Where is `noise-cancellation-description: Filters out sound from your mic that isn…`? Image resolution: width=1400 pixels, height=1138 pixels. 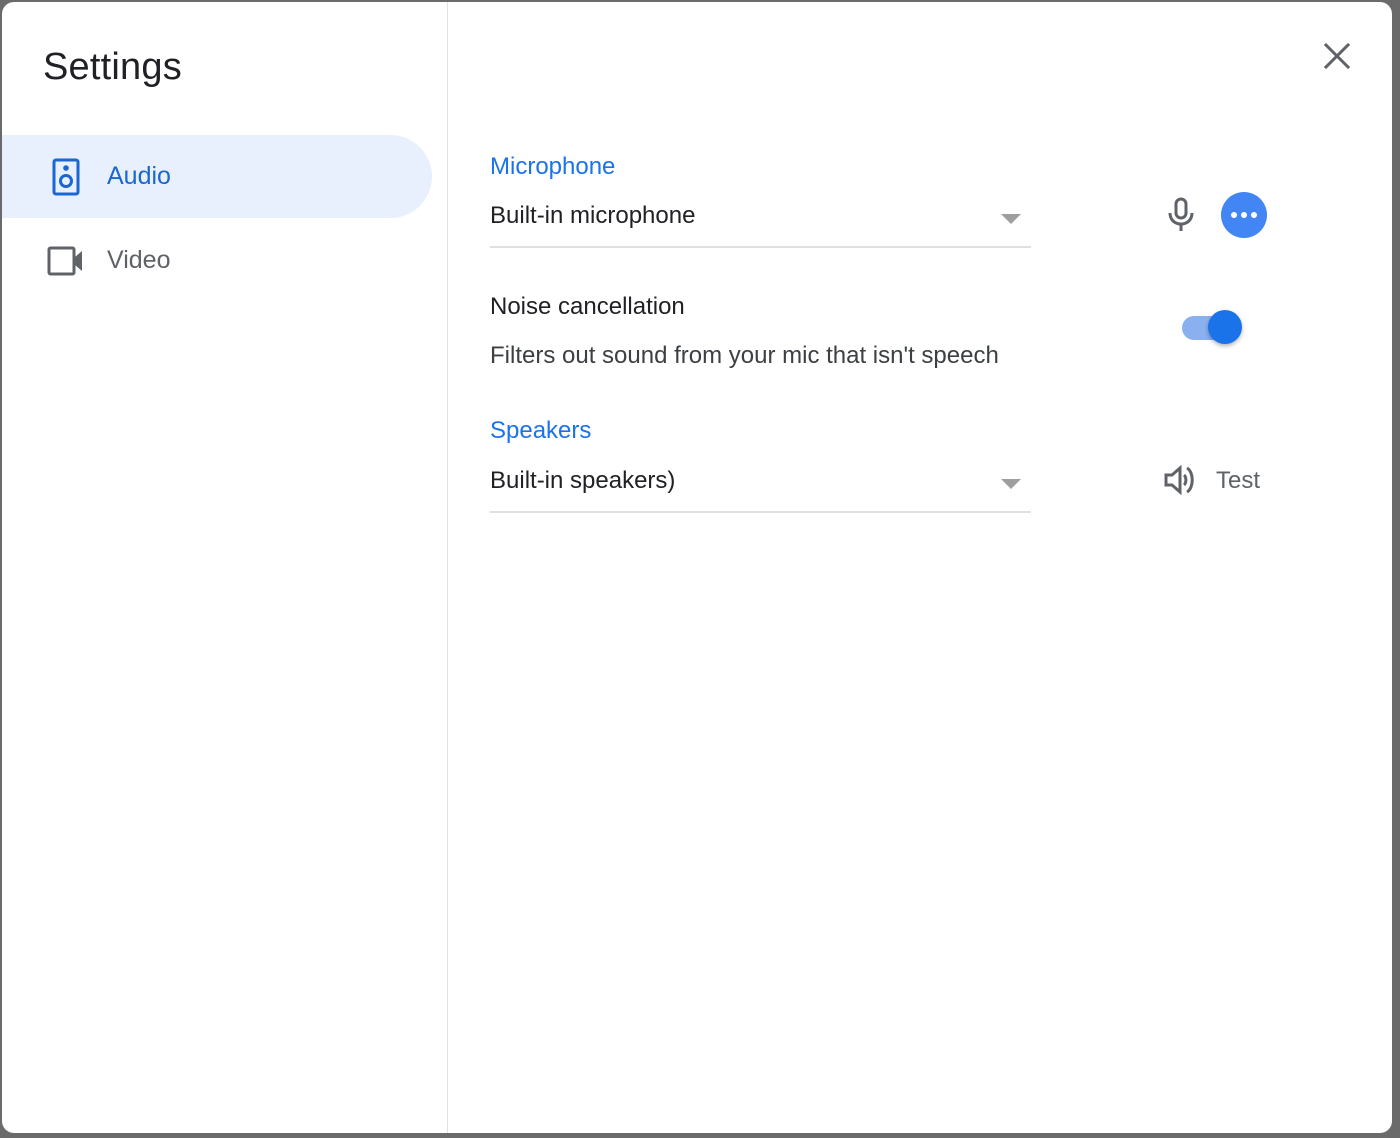 noise-cancellation-description: Filters out sound from your mic that isn… is located at coordinates (744, 355).